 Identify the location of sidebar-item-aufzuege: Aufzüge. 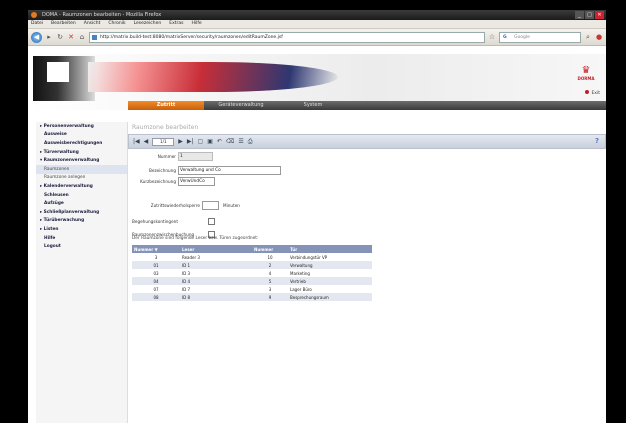
(81, 203).